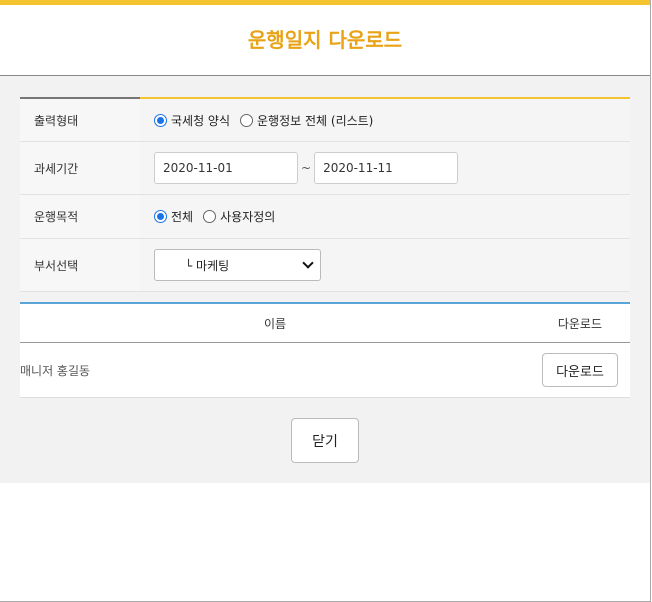 This screenshot has width=652, height=602. What do you see at coordinates (385, 265) in the screenshot?
I see `department-select-cell: └ 마케팅` at bounding box center [385, 265].